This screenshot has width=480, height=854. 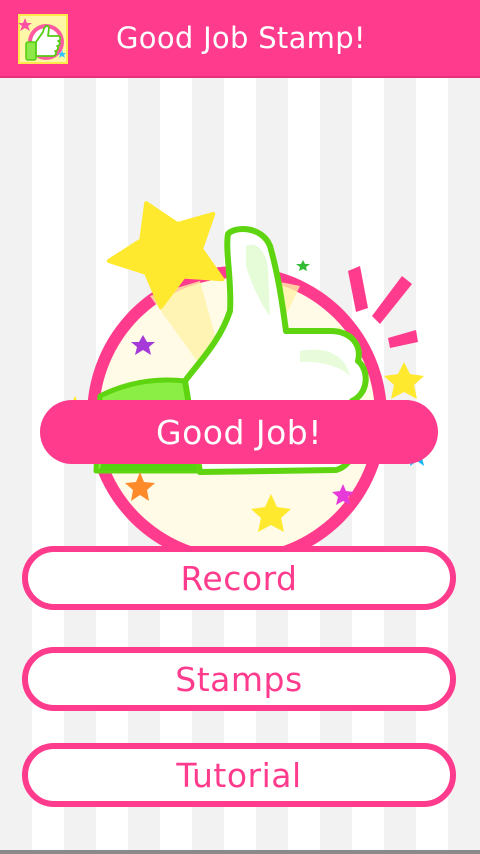 I want to click on tutorial-button-label: Tutorial, so click(x=239, y=775).